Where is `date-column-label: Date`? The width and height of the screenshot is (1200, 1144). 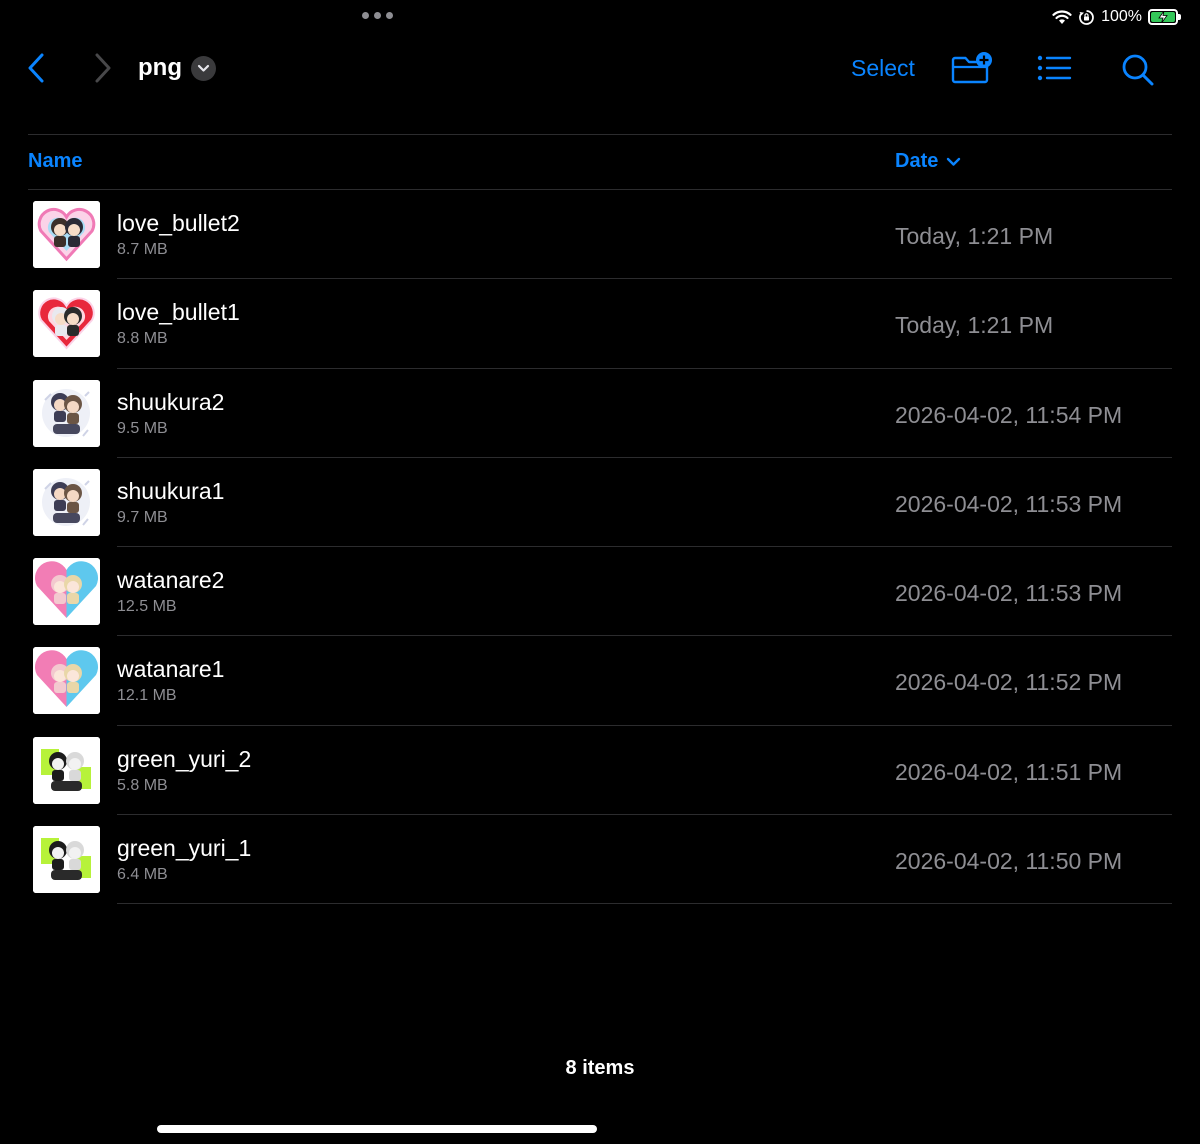 date-column-label: Date is located at coordinates (917, 161).